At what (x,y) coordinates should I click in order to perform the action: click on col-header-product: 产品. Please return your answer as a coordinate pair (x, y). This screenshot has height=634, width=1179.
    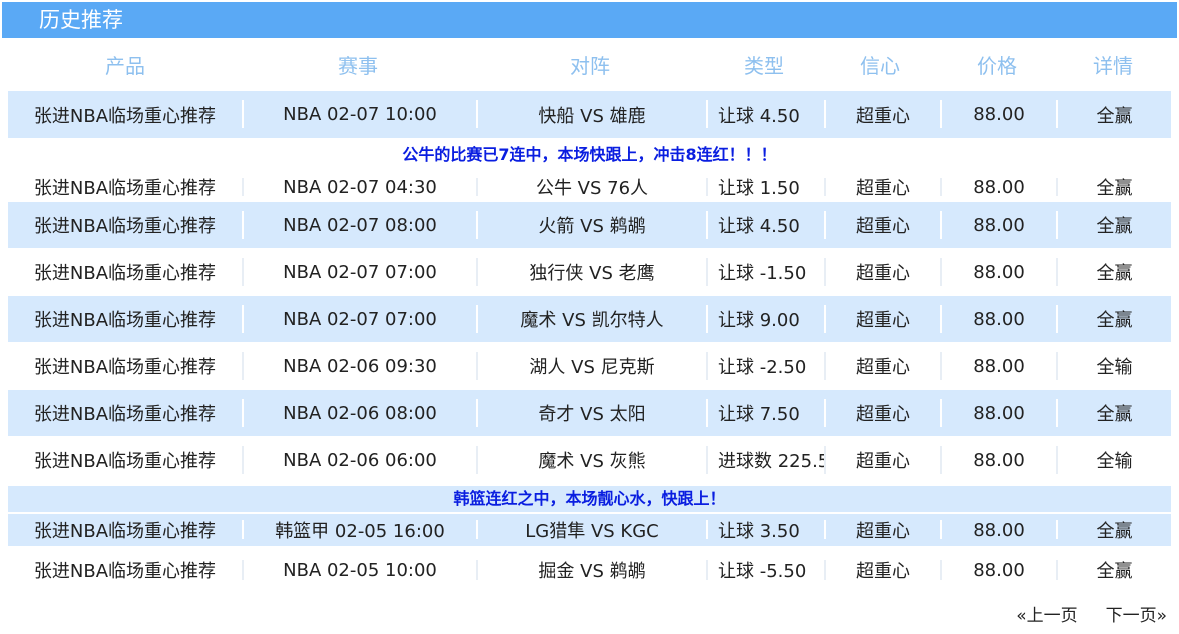
    Looking at the image, I should click on (125, 66).